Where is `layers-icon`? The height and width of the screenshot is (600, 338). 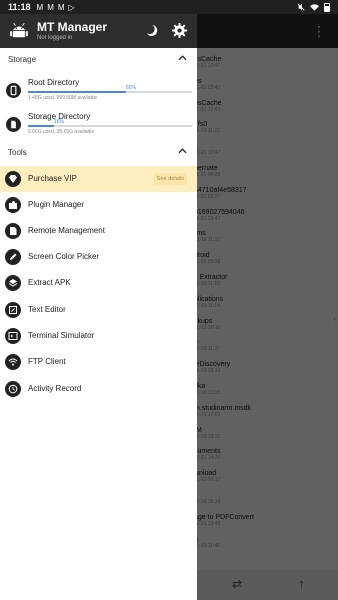
layers-icon is located at coordinates (13, 283).